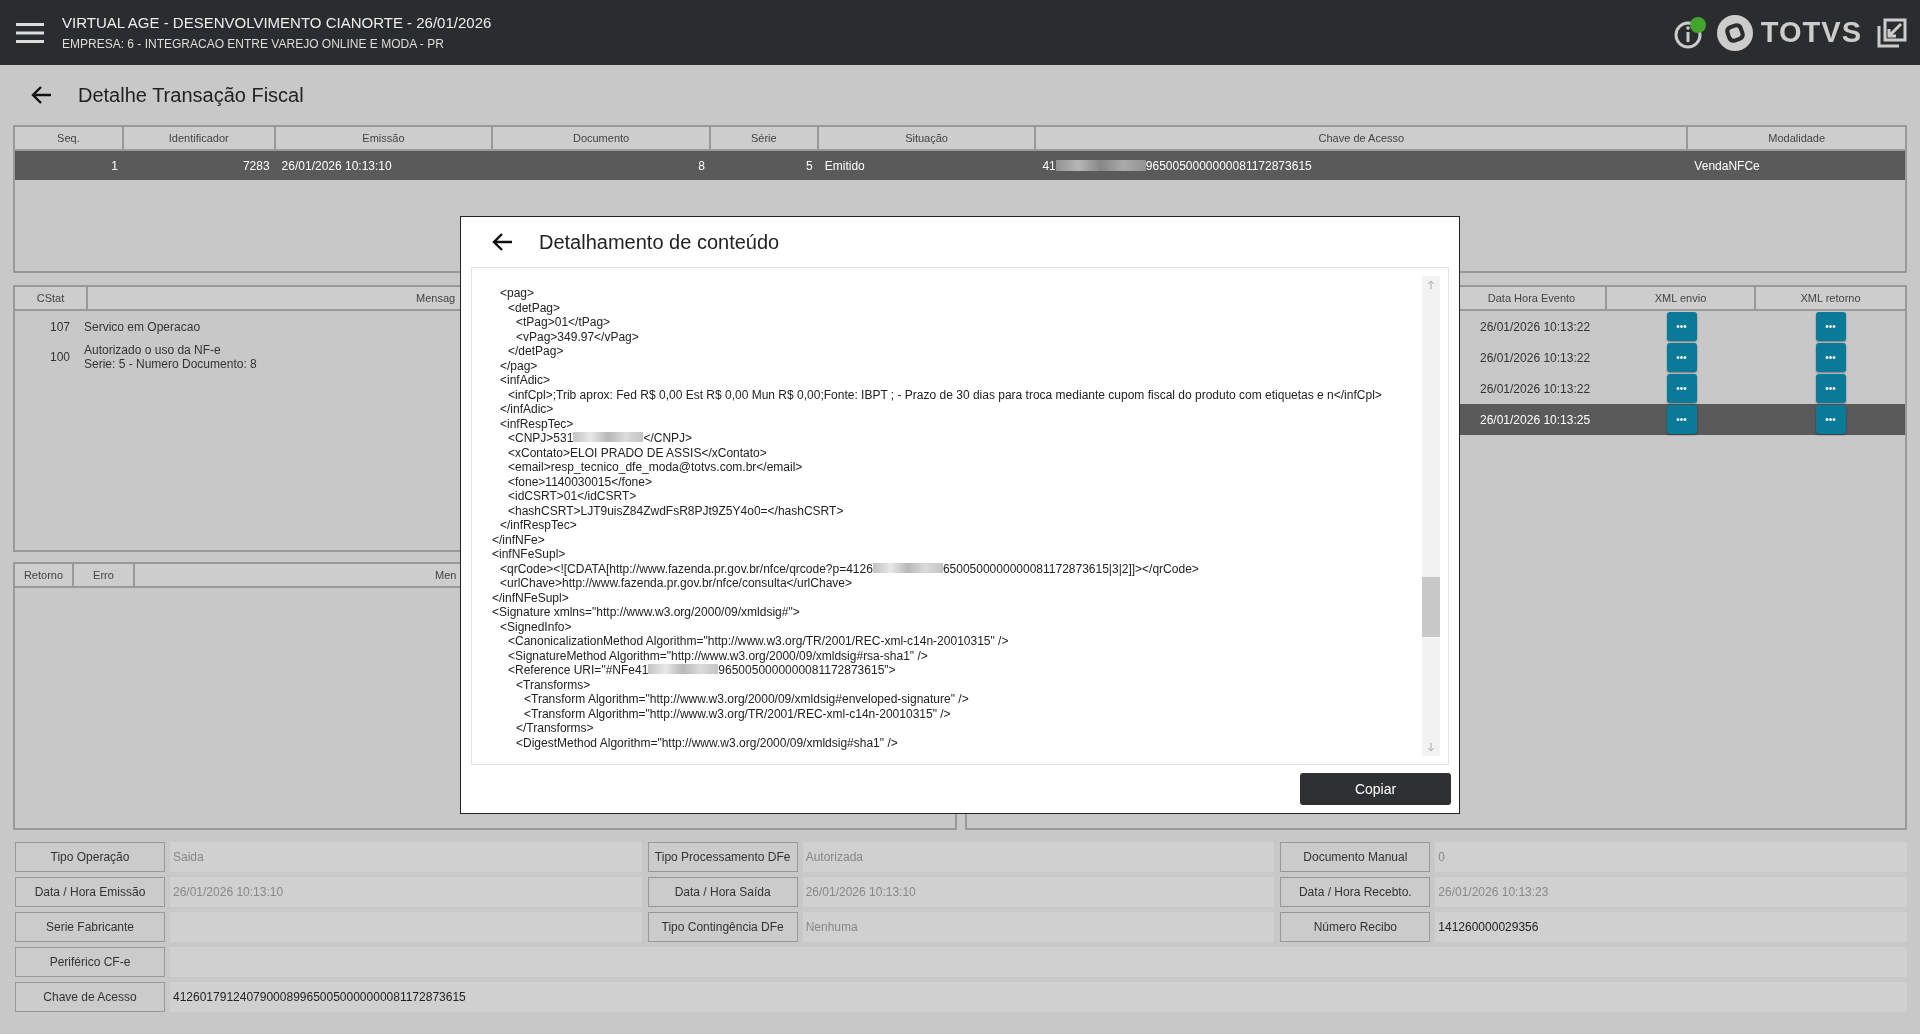 This screenshot has width=1920, height=1034. What do you see at coordinates (676, 583) in the screenshot?
I see `code-line: <urlChave>http://www.fazenda.pr.gov.br/nfce/consulta</urlChave>` at bounding box center [676, 583].